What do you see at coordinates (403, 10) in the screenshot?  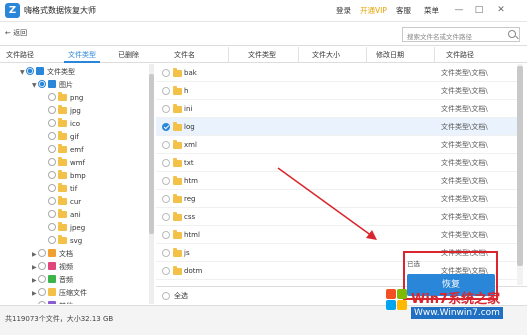 I see `support-link: 客服` at bounding box center [403, 10].